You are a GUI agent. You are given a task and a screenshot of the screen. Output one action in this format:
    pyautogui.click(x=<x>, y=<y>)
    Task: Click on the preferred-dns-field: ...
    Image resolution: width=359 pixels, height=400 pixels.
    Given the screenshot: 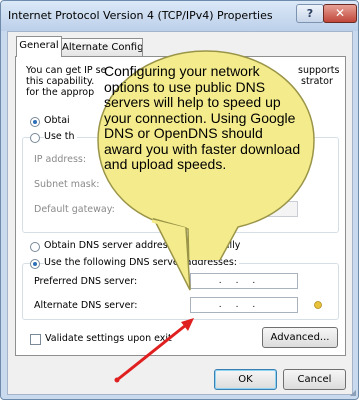 What is the action you would take?
    pyautogui.click(x=244, y=281)
    